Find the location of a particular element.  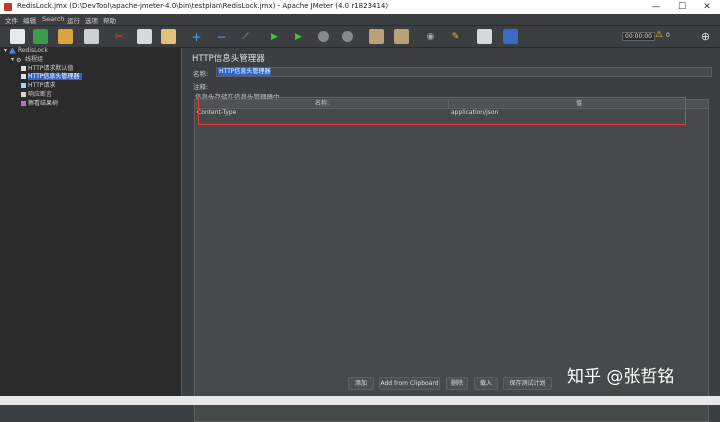

open-icon is located at coordinates (65, 36).